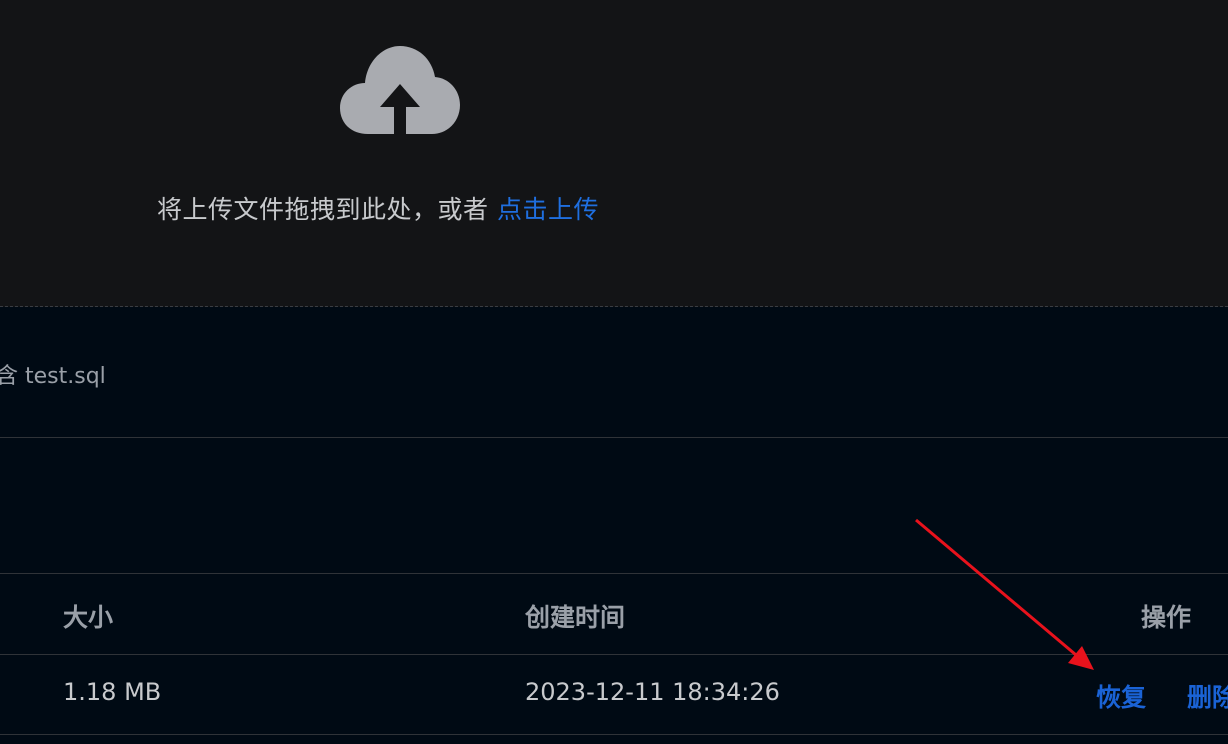  Describe the element at coordinates (53, 376) in the screenshot. I see `file-hint-text: 含 test.sql` at that location.